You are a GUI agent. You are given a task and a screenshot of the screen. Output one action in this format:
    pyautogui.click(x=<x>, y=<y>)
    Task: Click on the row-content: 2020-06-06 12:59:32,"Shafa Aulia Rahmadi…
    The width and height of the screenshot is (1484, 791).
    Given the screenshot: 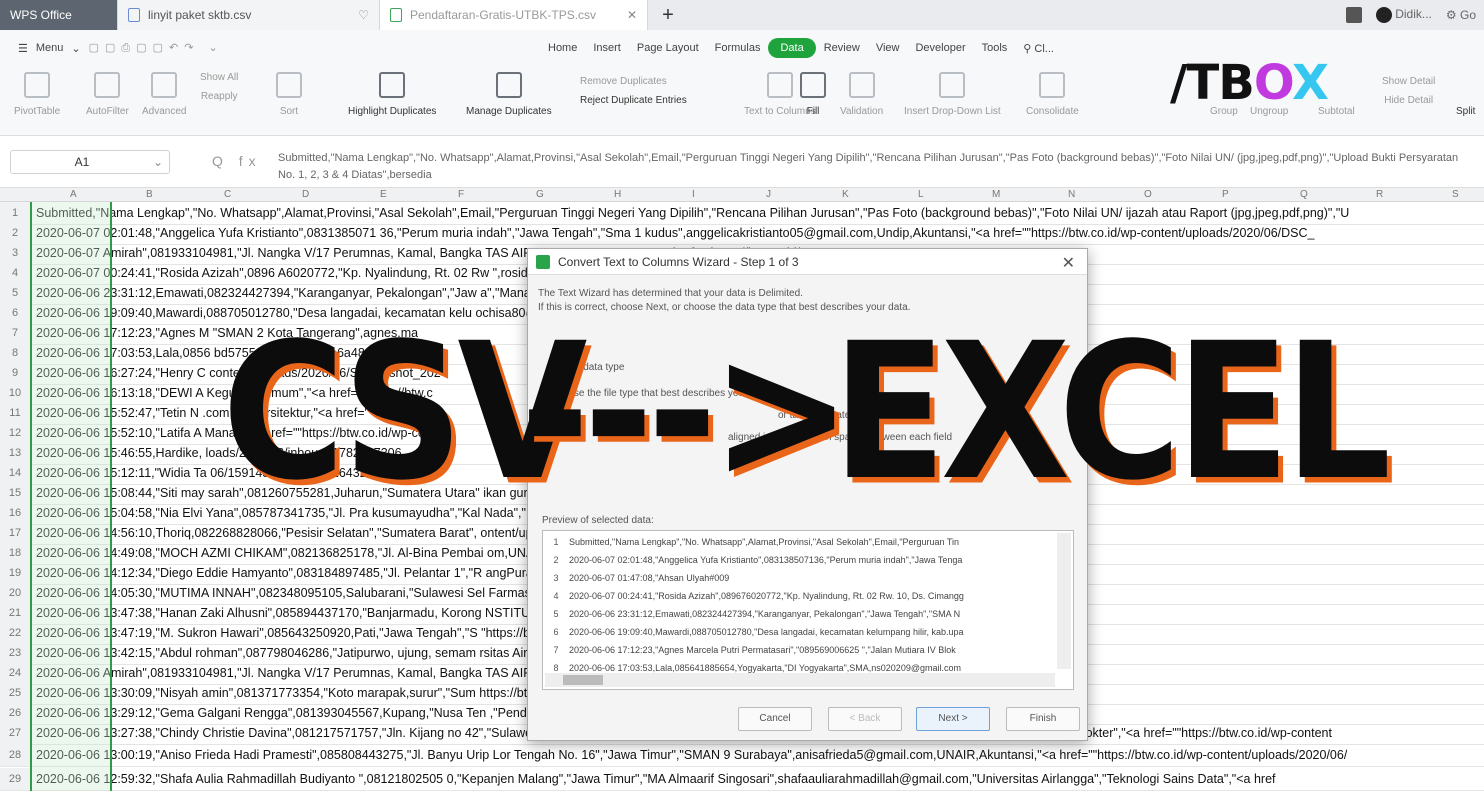 What is the action you would take?
    pyautogui.click(x=653, y=779)
    